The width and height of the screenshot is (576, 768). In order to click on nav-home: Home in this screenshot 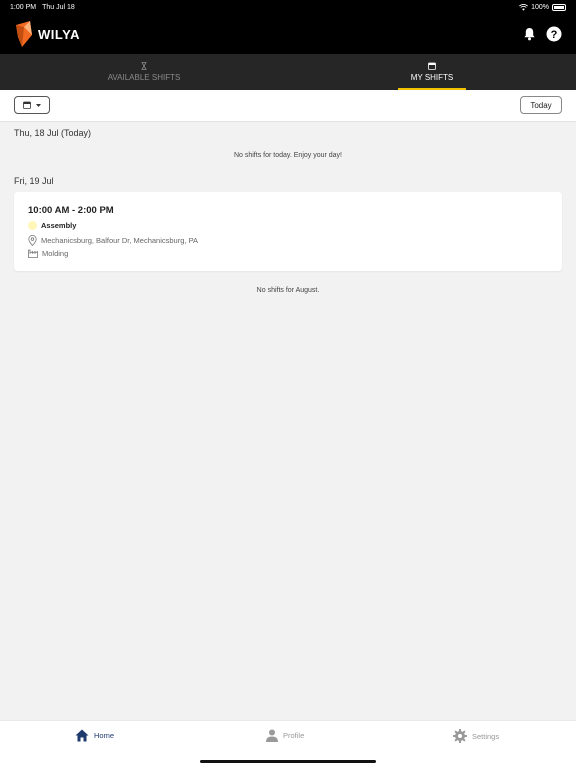, I will do `click(94, 735)`.